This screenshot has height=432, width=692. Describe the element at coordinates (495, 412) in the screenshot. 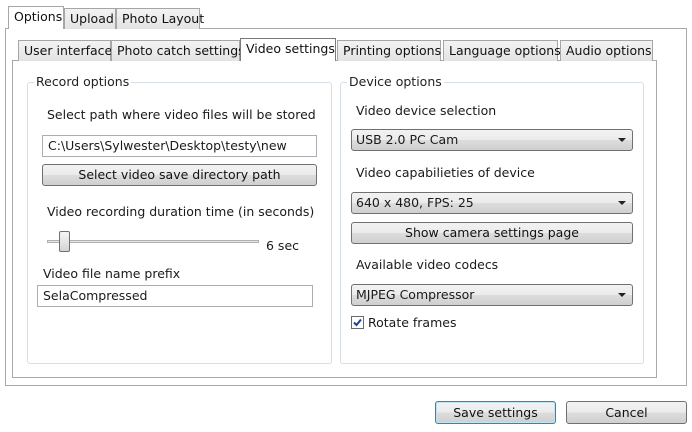

I see `save-settings-button: Save settings` at that location.